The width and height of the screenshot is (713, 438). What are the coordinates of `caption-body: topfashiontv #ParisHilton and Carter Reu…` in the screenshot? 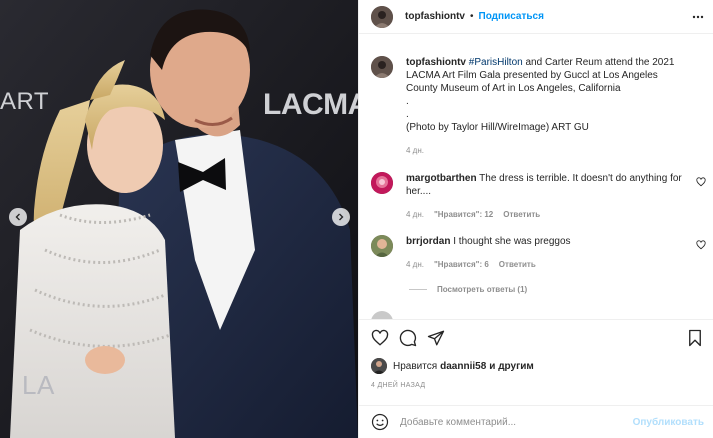 It's located at (547, 106).